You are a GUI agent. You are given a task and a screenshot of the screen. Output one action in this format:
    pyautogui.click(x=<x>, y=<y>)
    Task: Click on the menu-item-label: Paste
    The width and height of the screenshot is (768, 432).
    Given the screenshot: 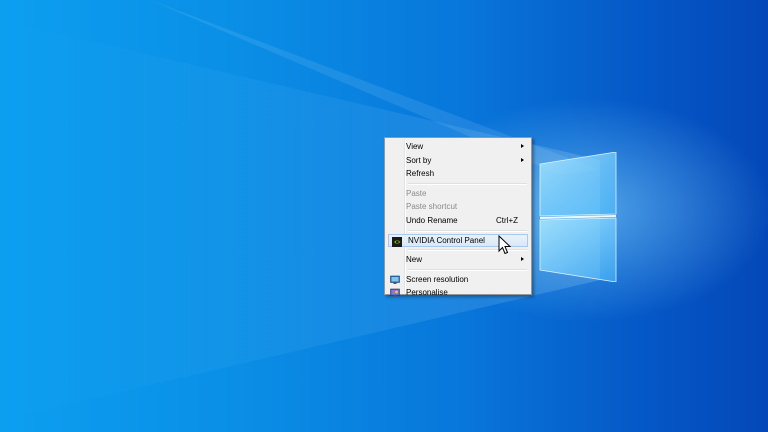 What is the action you would take?
    pyautogui.click(x=416, y=193)
    